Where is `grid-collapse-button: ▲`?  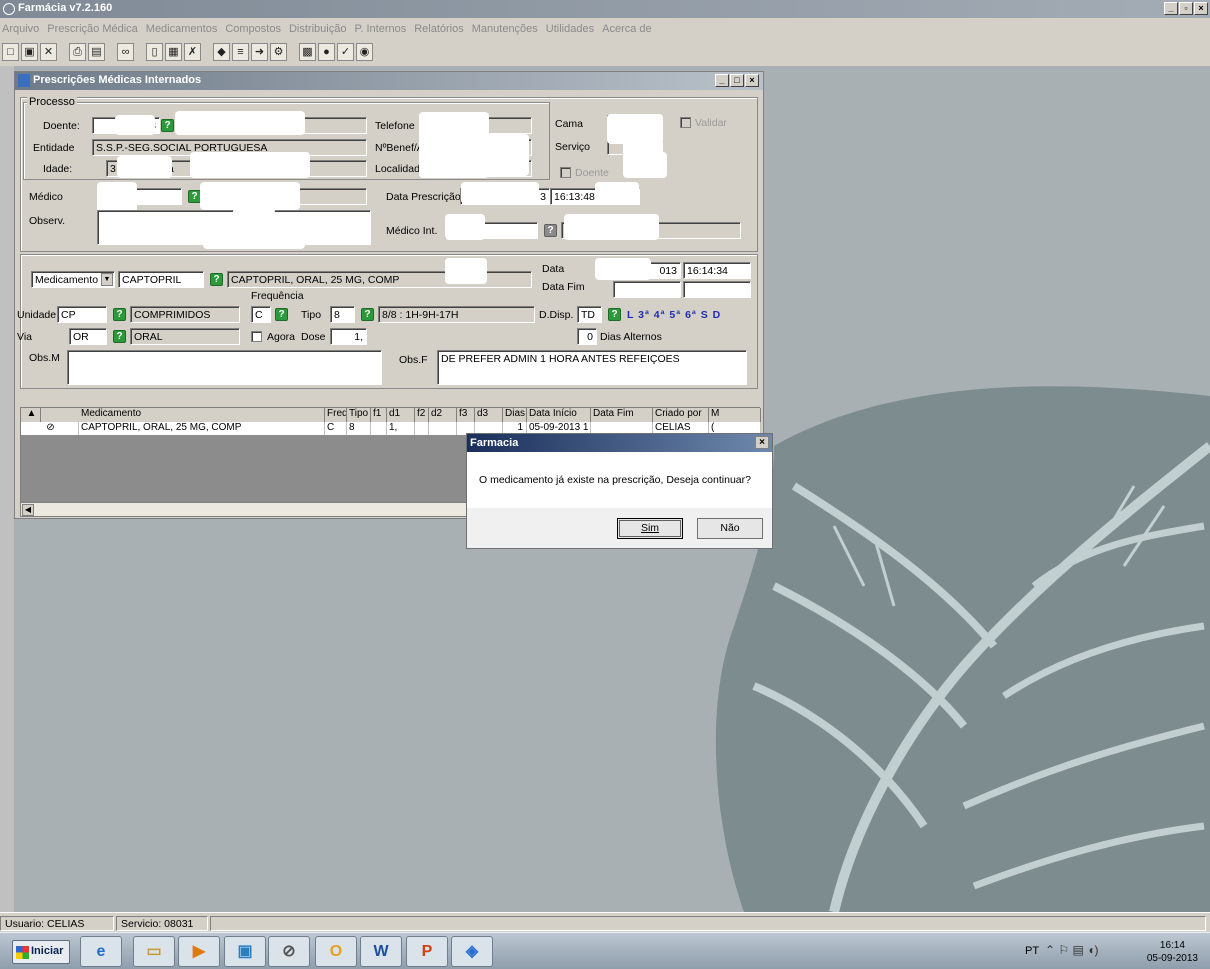 grid-collapse-button: ▲ is located at coordinates (31, 415).